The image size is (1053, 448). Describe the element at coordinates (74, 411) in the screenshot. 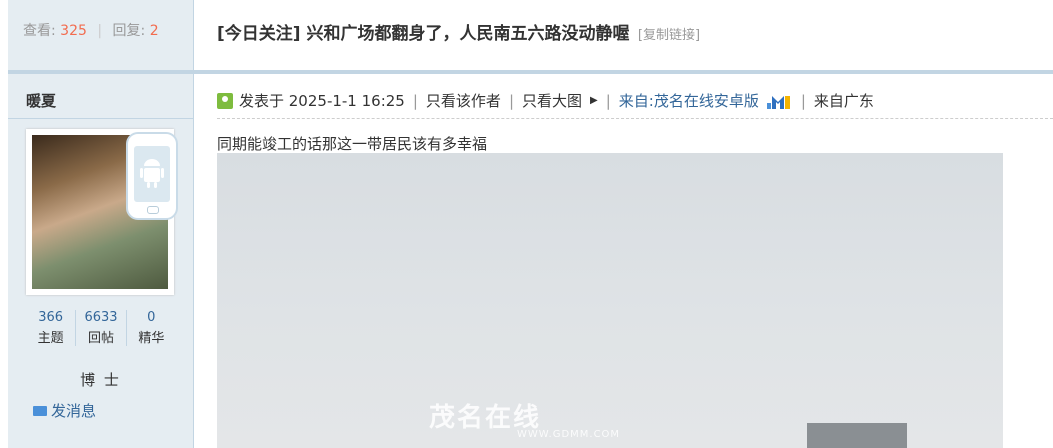

I see `send-message-label: 发消息` at that location.